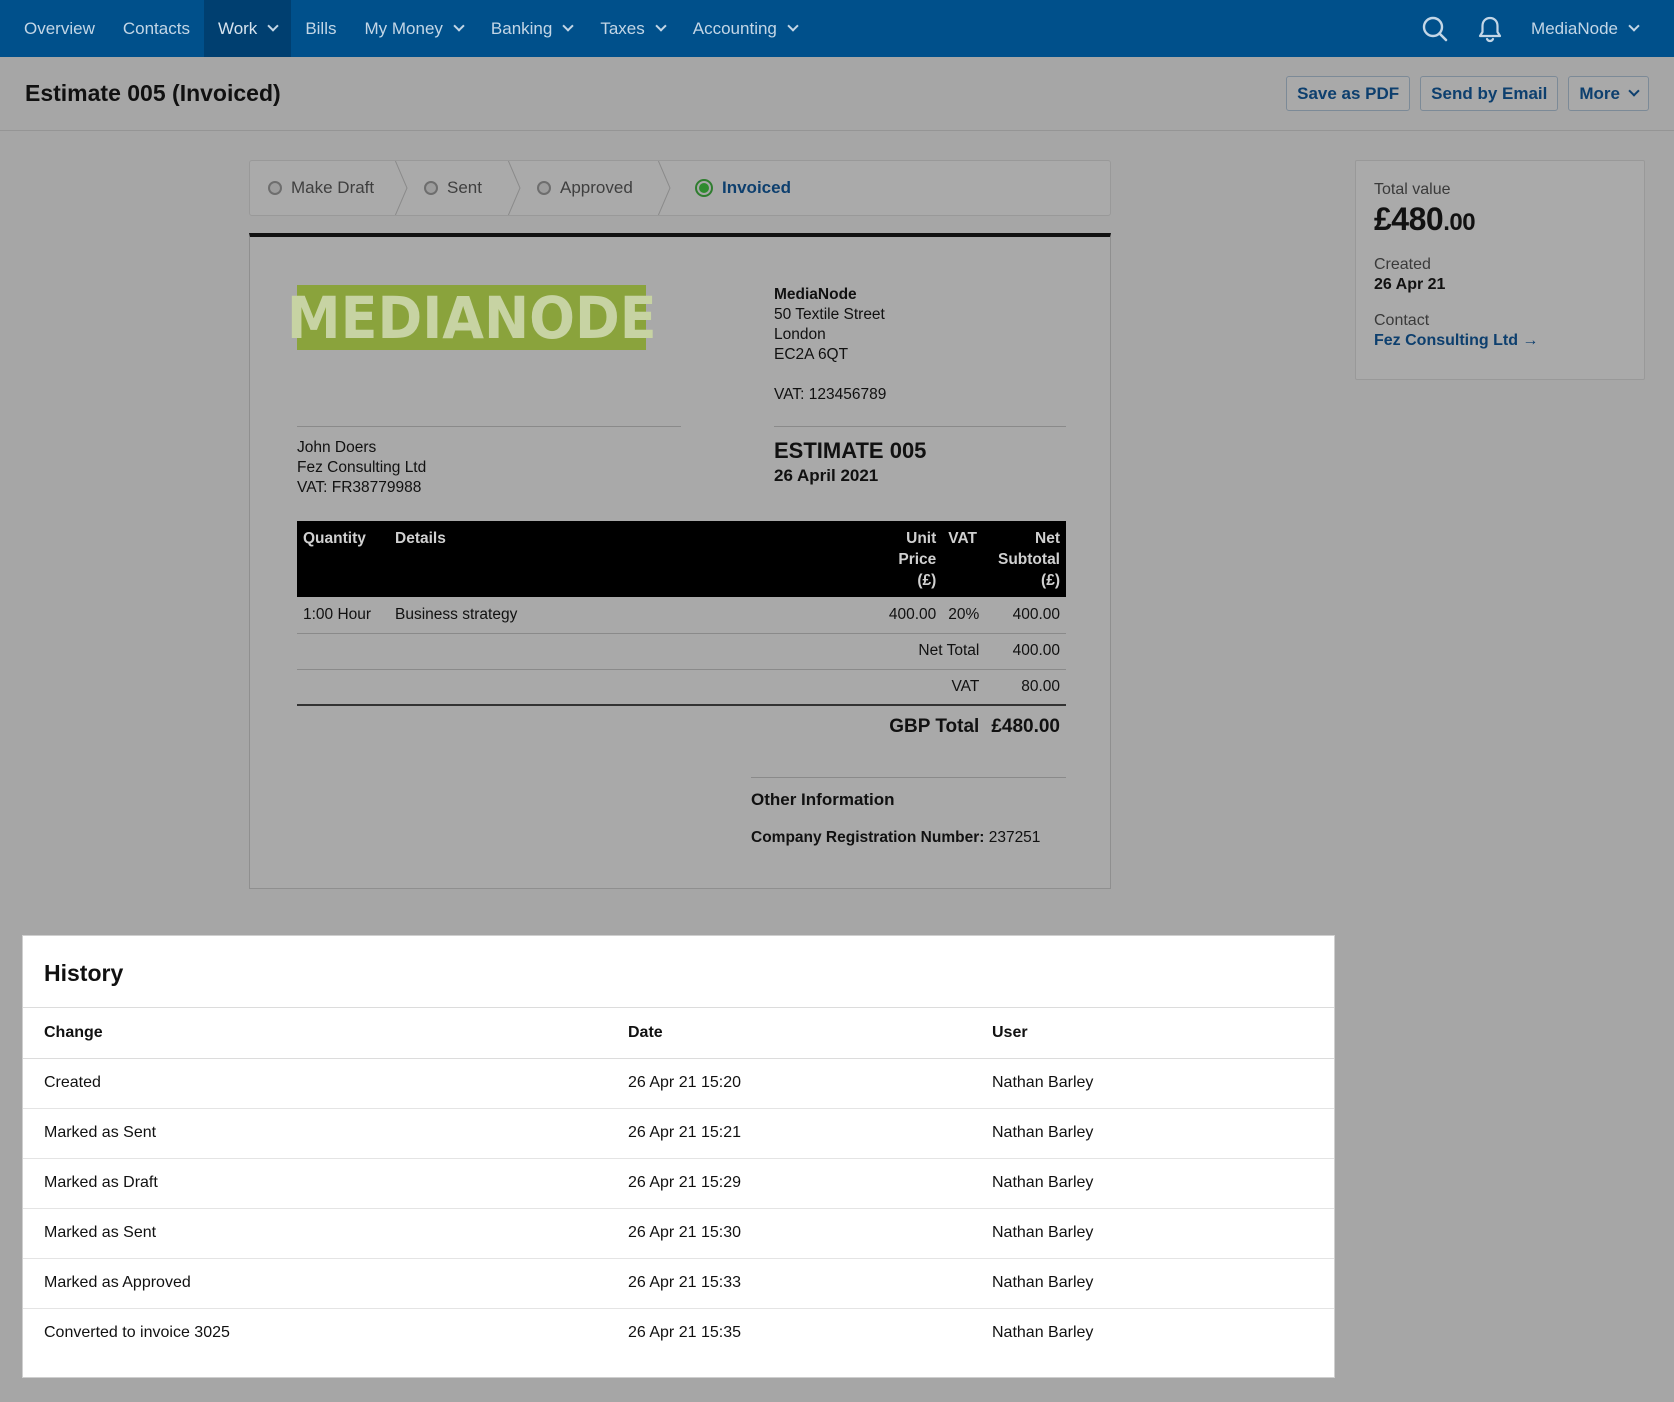 The image size is (1674, 1402). I want to click on search-button, so click(1434, 28).